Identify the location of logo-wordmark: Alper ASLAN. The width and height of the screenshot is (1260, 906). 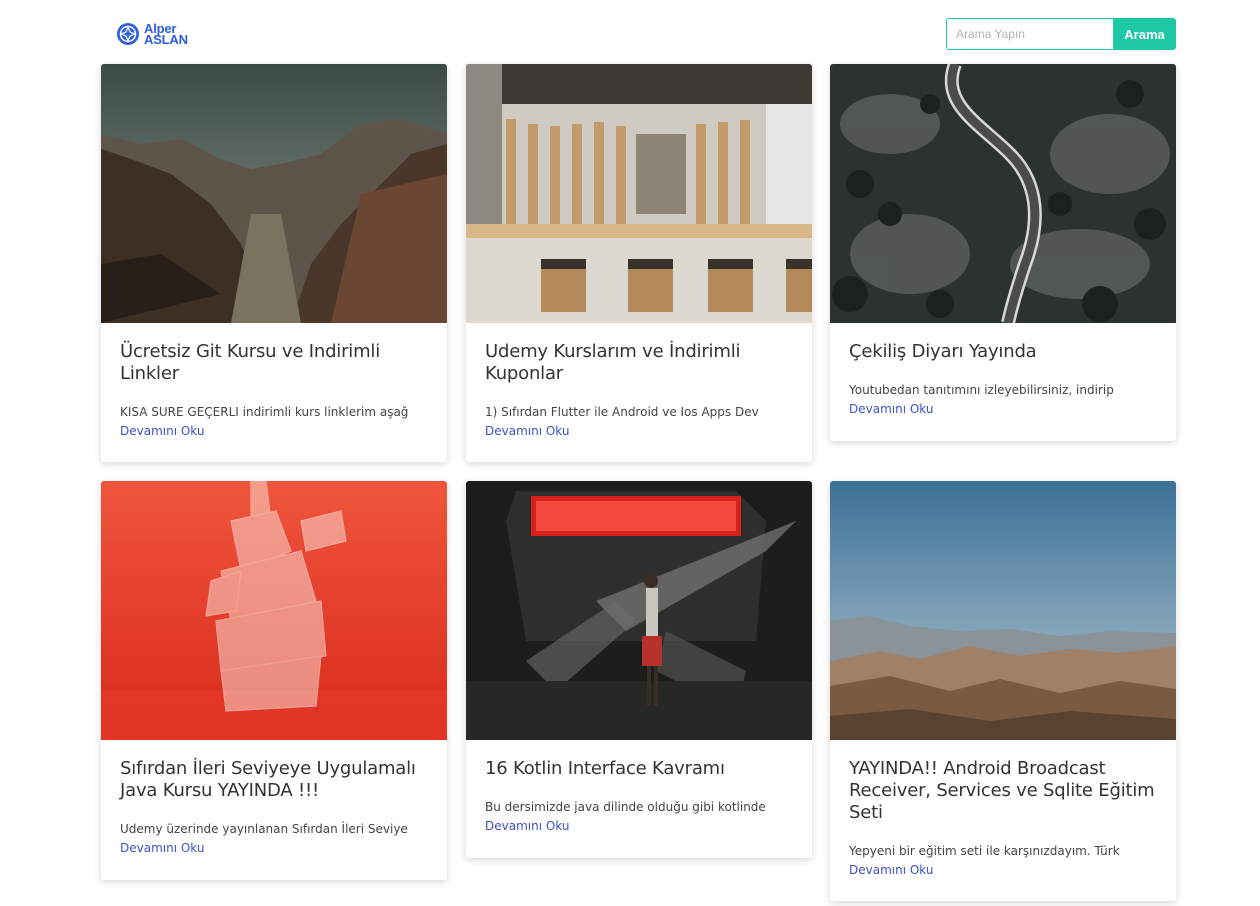
(166, 34).